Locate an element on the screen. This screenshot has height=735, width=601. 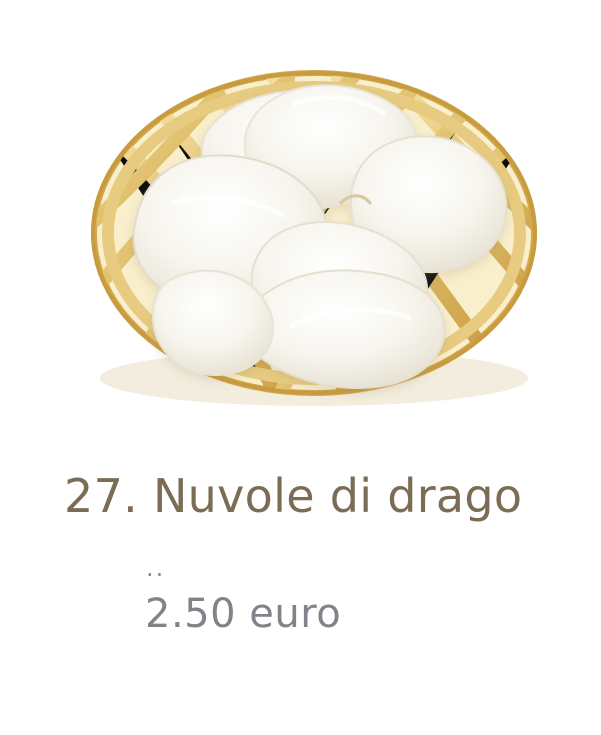
product-description: .. is located at coordinates (156, 568).